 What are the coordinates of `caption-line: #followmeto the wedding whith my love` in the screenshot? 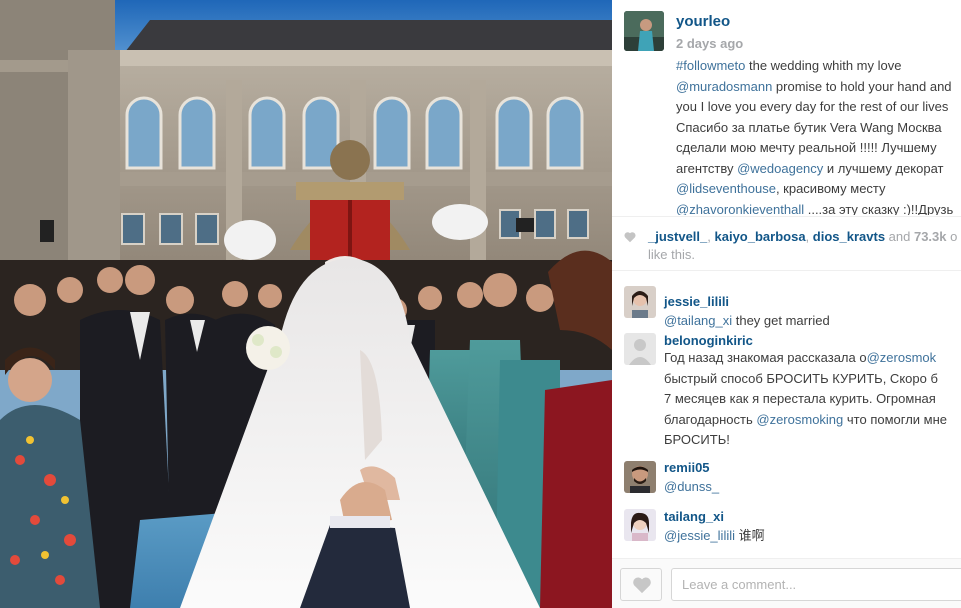 It's located at (818, 66).